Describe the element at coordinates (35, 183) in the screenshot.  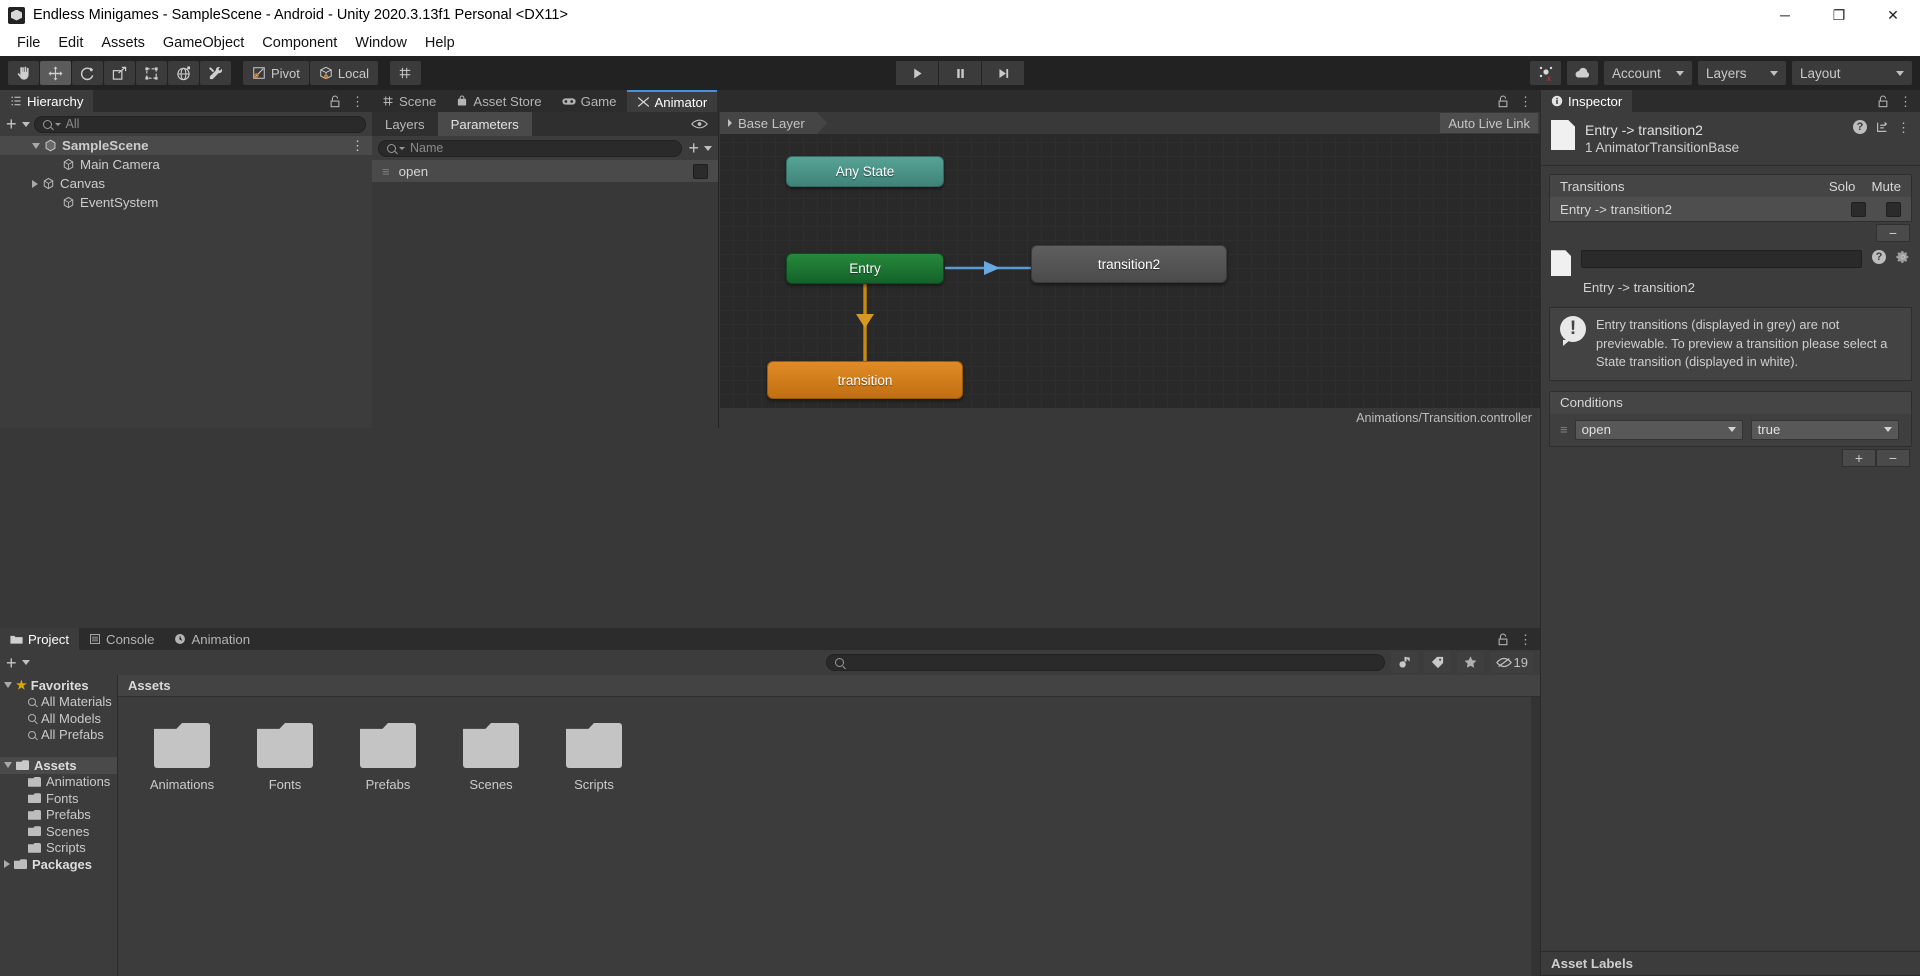
I see `chevron-right-icon` at that location.